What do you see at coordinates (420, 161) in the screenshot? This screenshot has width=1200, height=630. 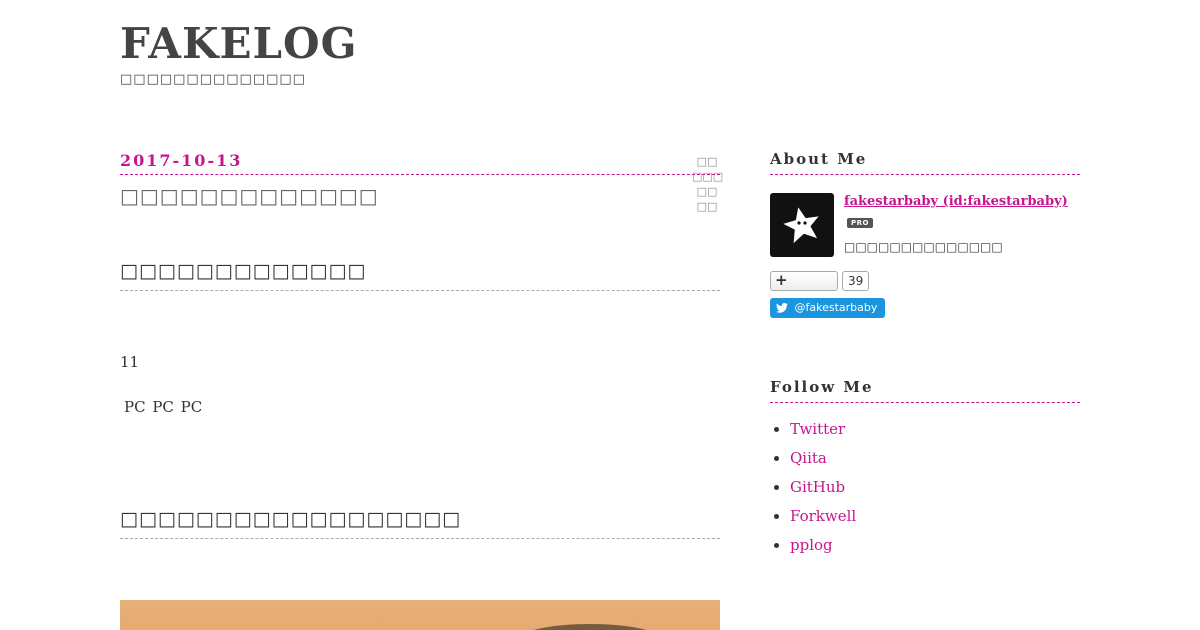 I see `entry-date-row: 2017-10-13` at bounding box center [420, 161].